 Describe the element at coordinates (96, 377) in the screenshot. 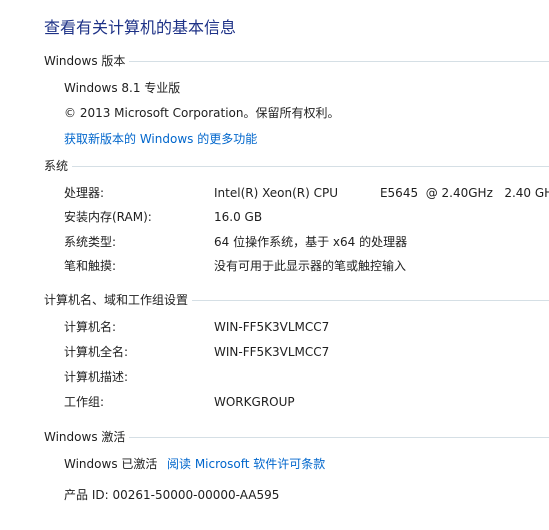

I see `computer-description-label: 计算机描述:` at that location.